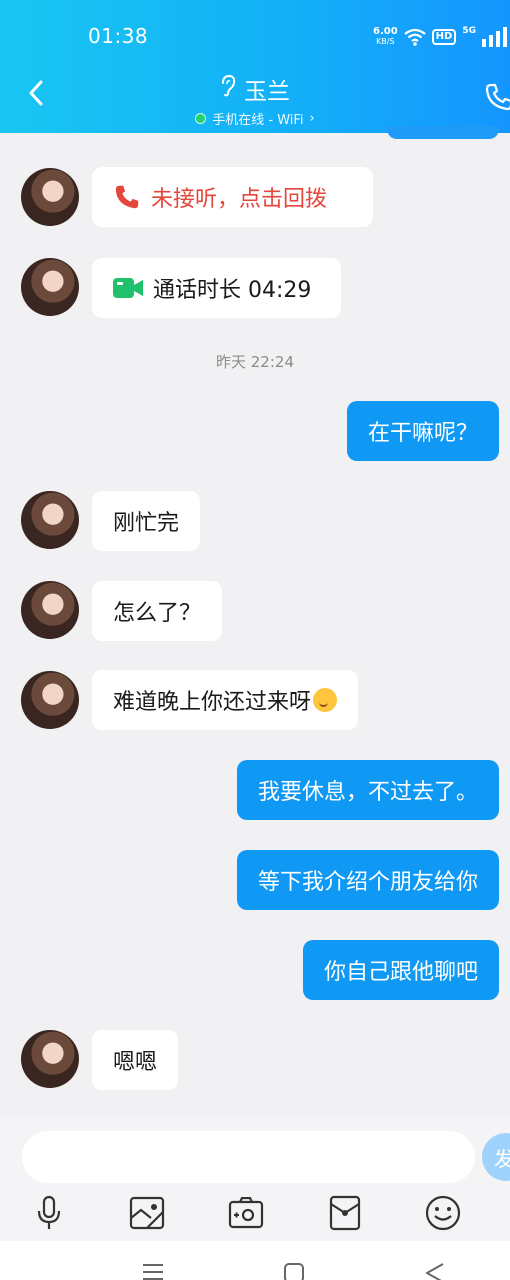  Describe the element at coordinates (239, 199) in the screenshot. I see `missed-call-text: 未接听，点击回拨` at that location.